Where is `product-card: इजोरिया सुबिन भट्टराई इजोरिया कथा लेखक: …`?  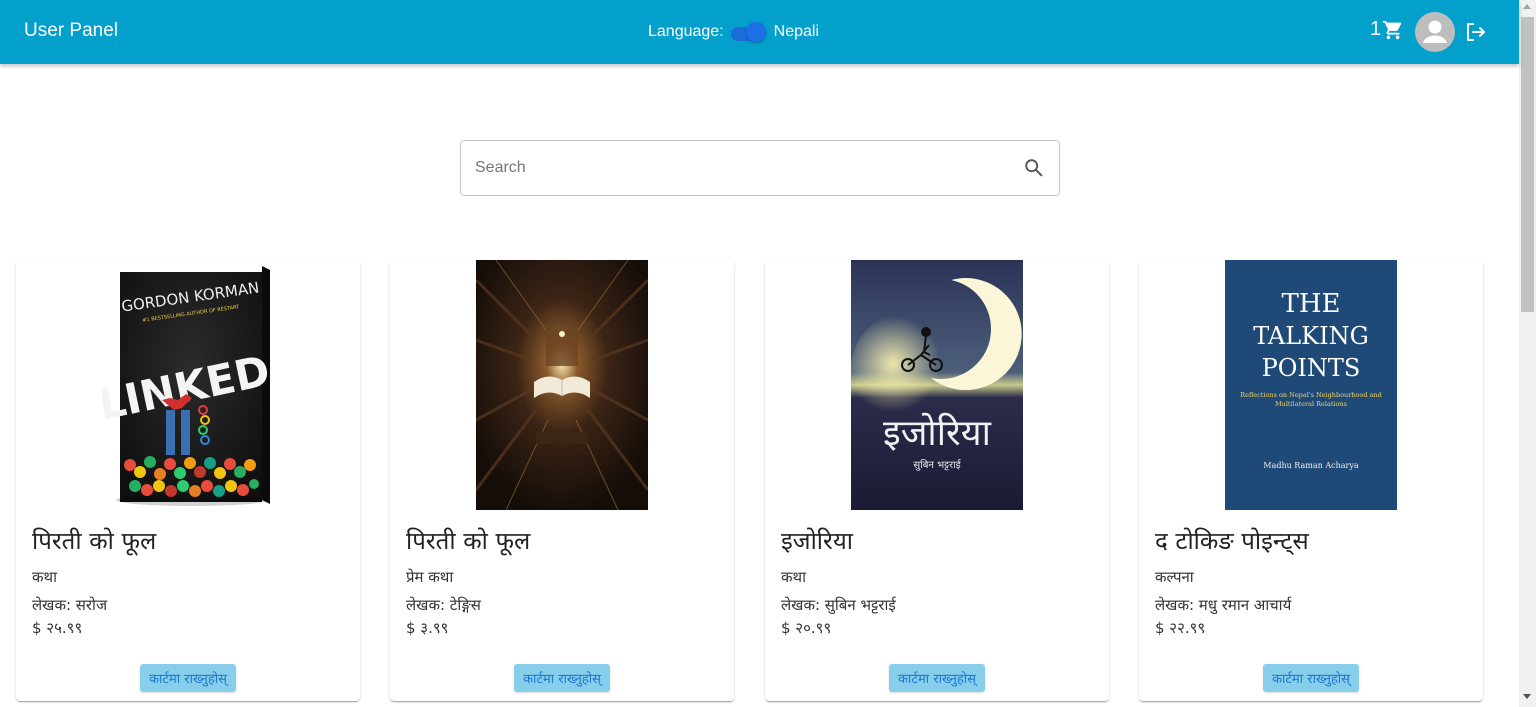 product-card: इजोरिया सुबिन भट्टराई इजोरिया कथा लेखक: … is located at coordinates (937, 480).